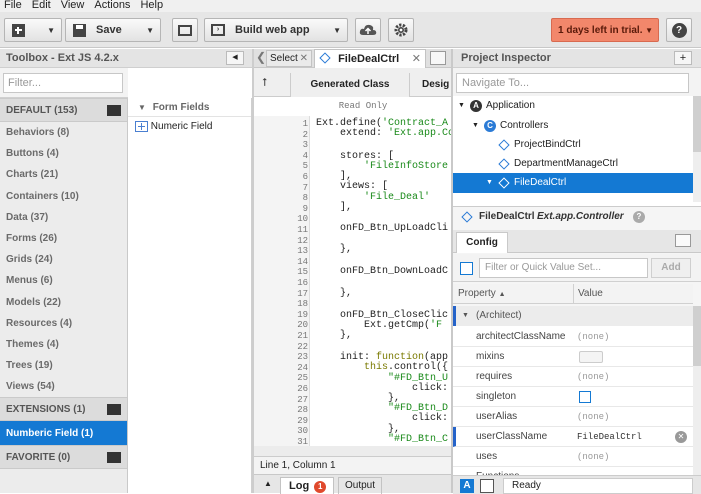 This screenshot has width=701, height=494. Describe the element at coordinates (73, 6) in the screenshot. I see `menu-view: View` at that location.